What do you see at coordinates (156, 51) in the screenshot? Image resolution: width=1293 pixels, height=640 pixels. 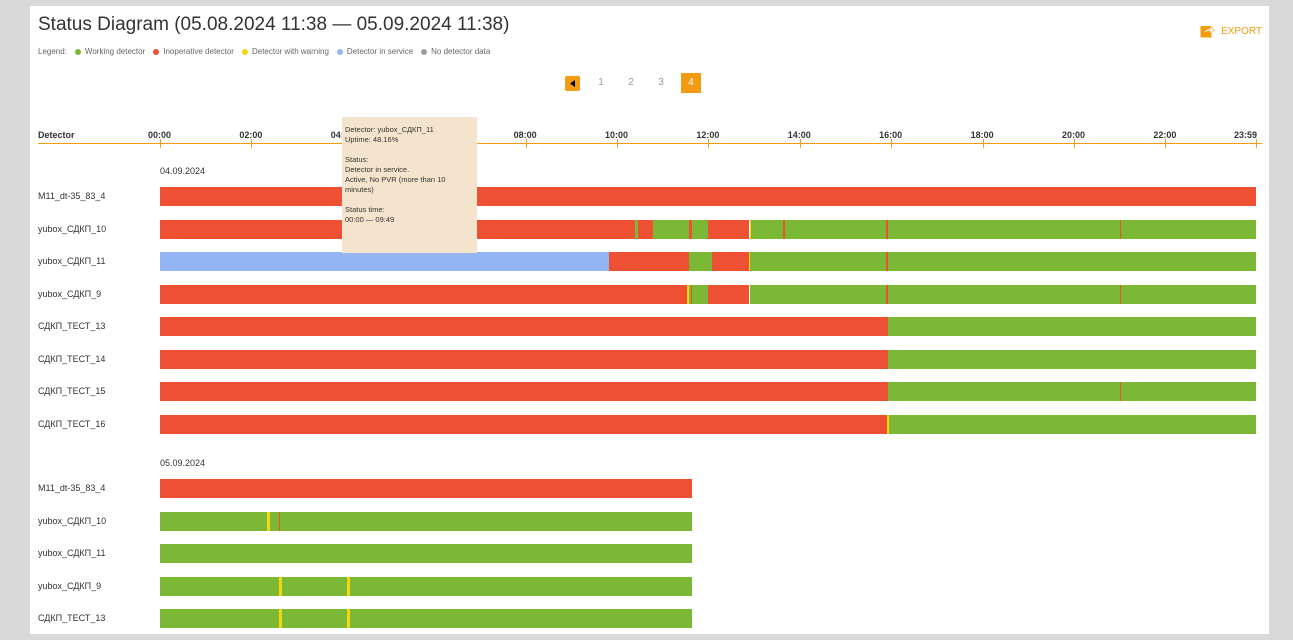 I see `legend-dot-inoperative` at bounding box center [156, 51].